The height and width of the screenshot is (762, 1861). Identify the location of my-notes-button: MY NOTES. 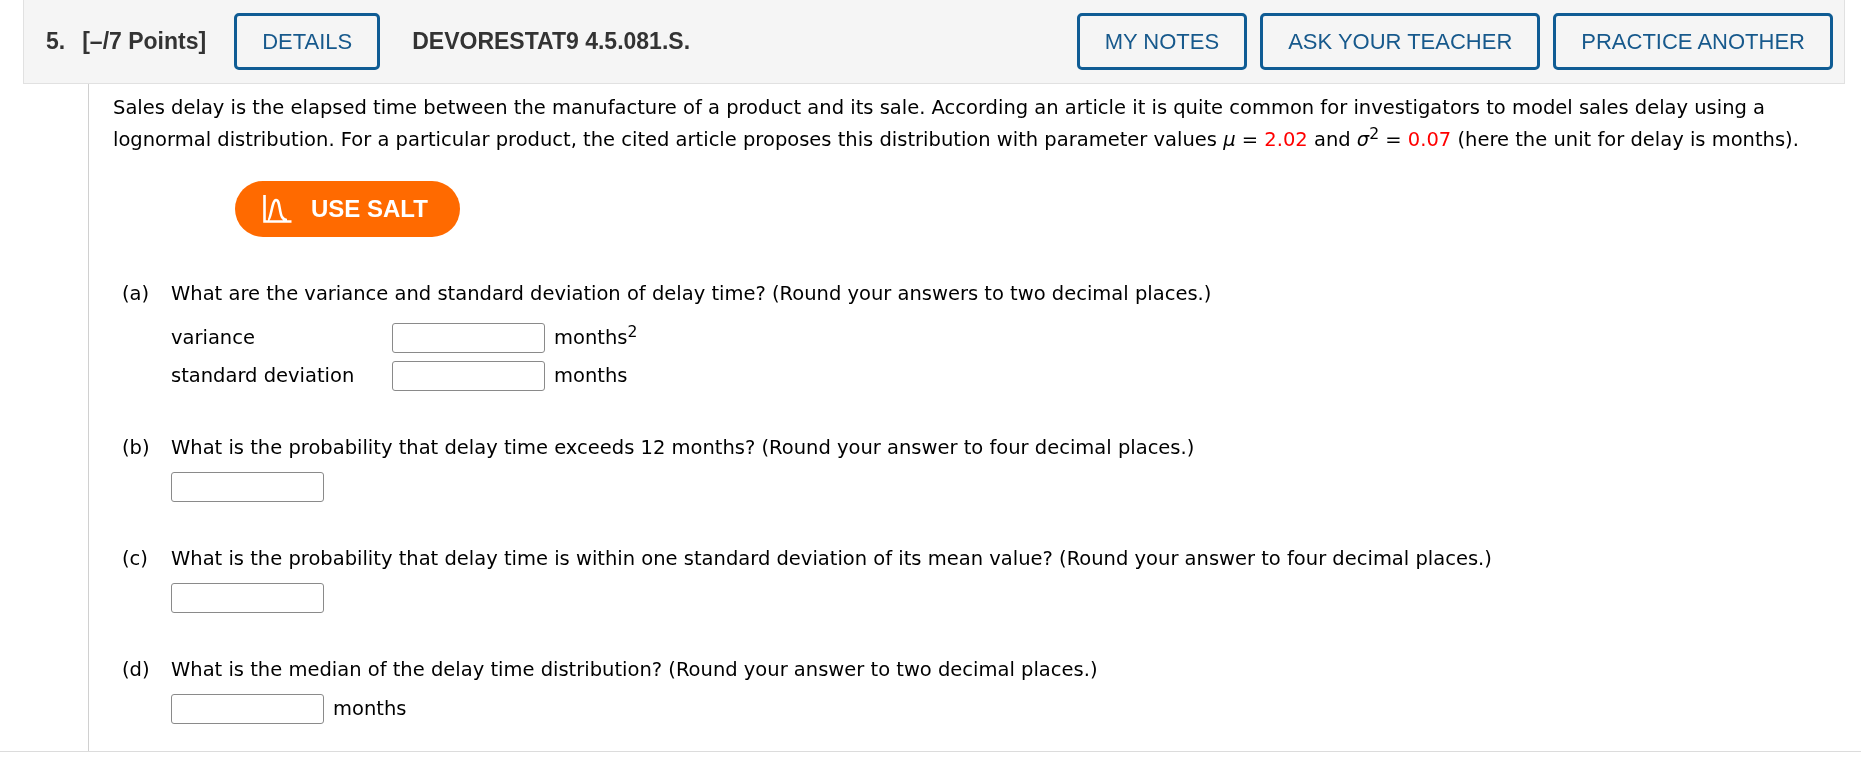
(1162, 41).